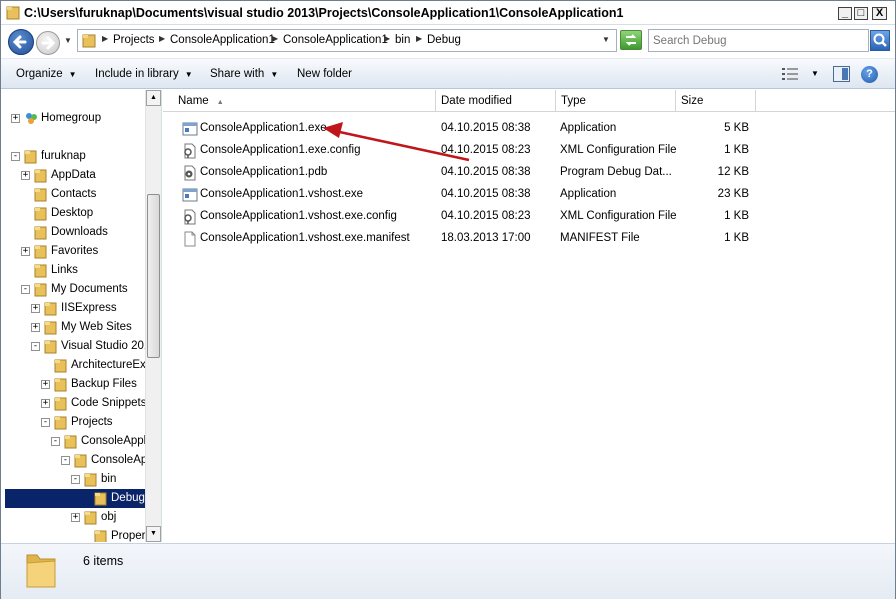  I want to click on back-button, so click(21, 42).